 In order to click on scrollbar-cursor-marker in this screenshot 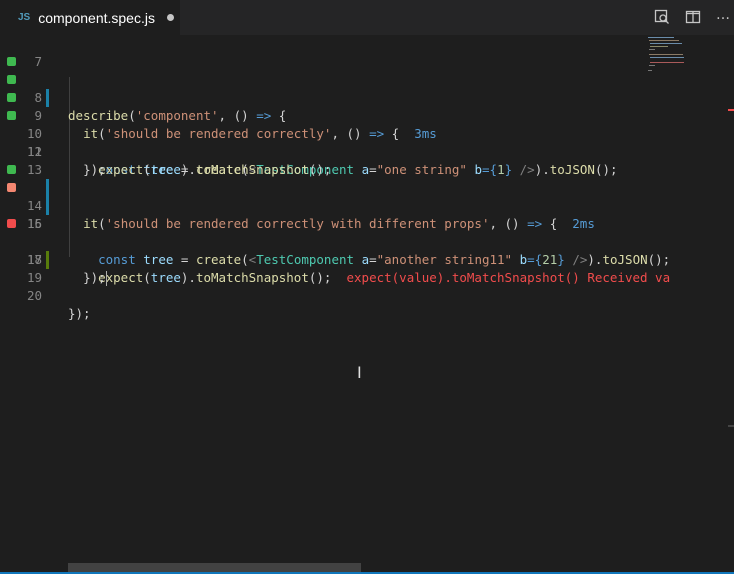, I will do `click(731, 426)`.